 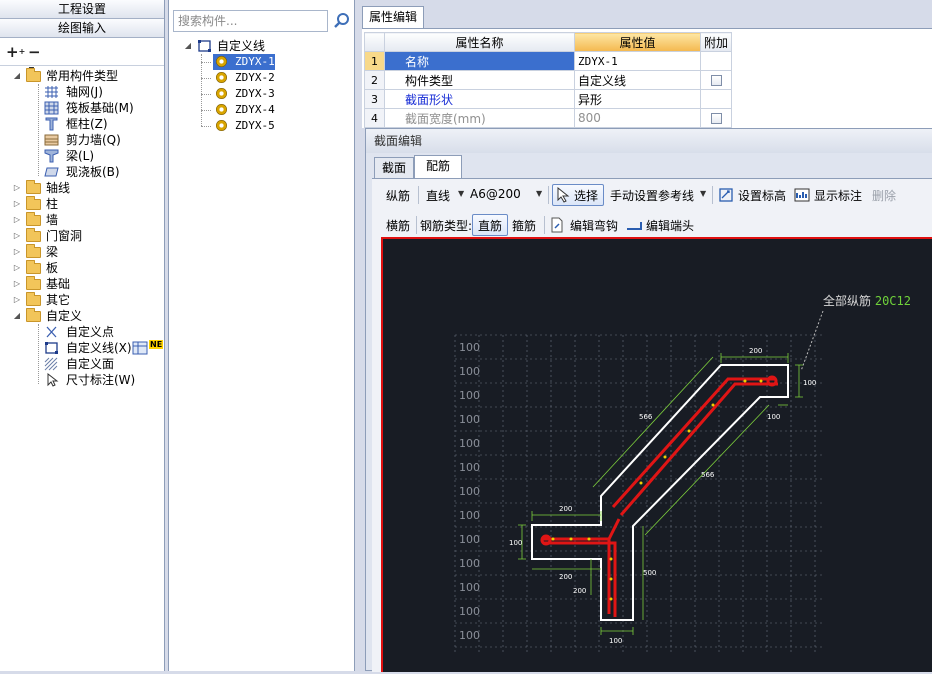 I want to click on table-row: 2 构件类型 自定义线, so click(x=548, y=80).